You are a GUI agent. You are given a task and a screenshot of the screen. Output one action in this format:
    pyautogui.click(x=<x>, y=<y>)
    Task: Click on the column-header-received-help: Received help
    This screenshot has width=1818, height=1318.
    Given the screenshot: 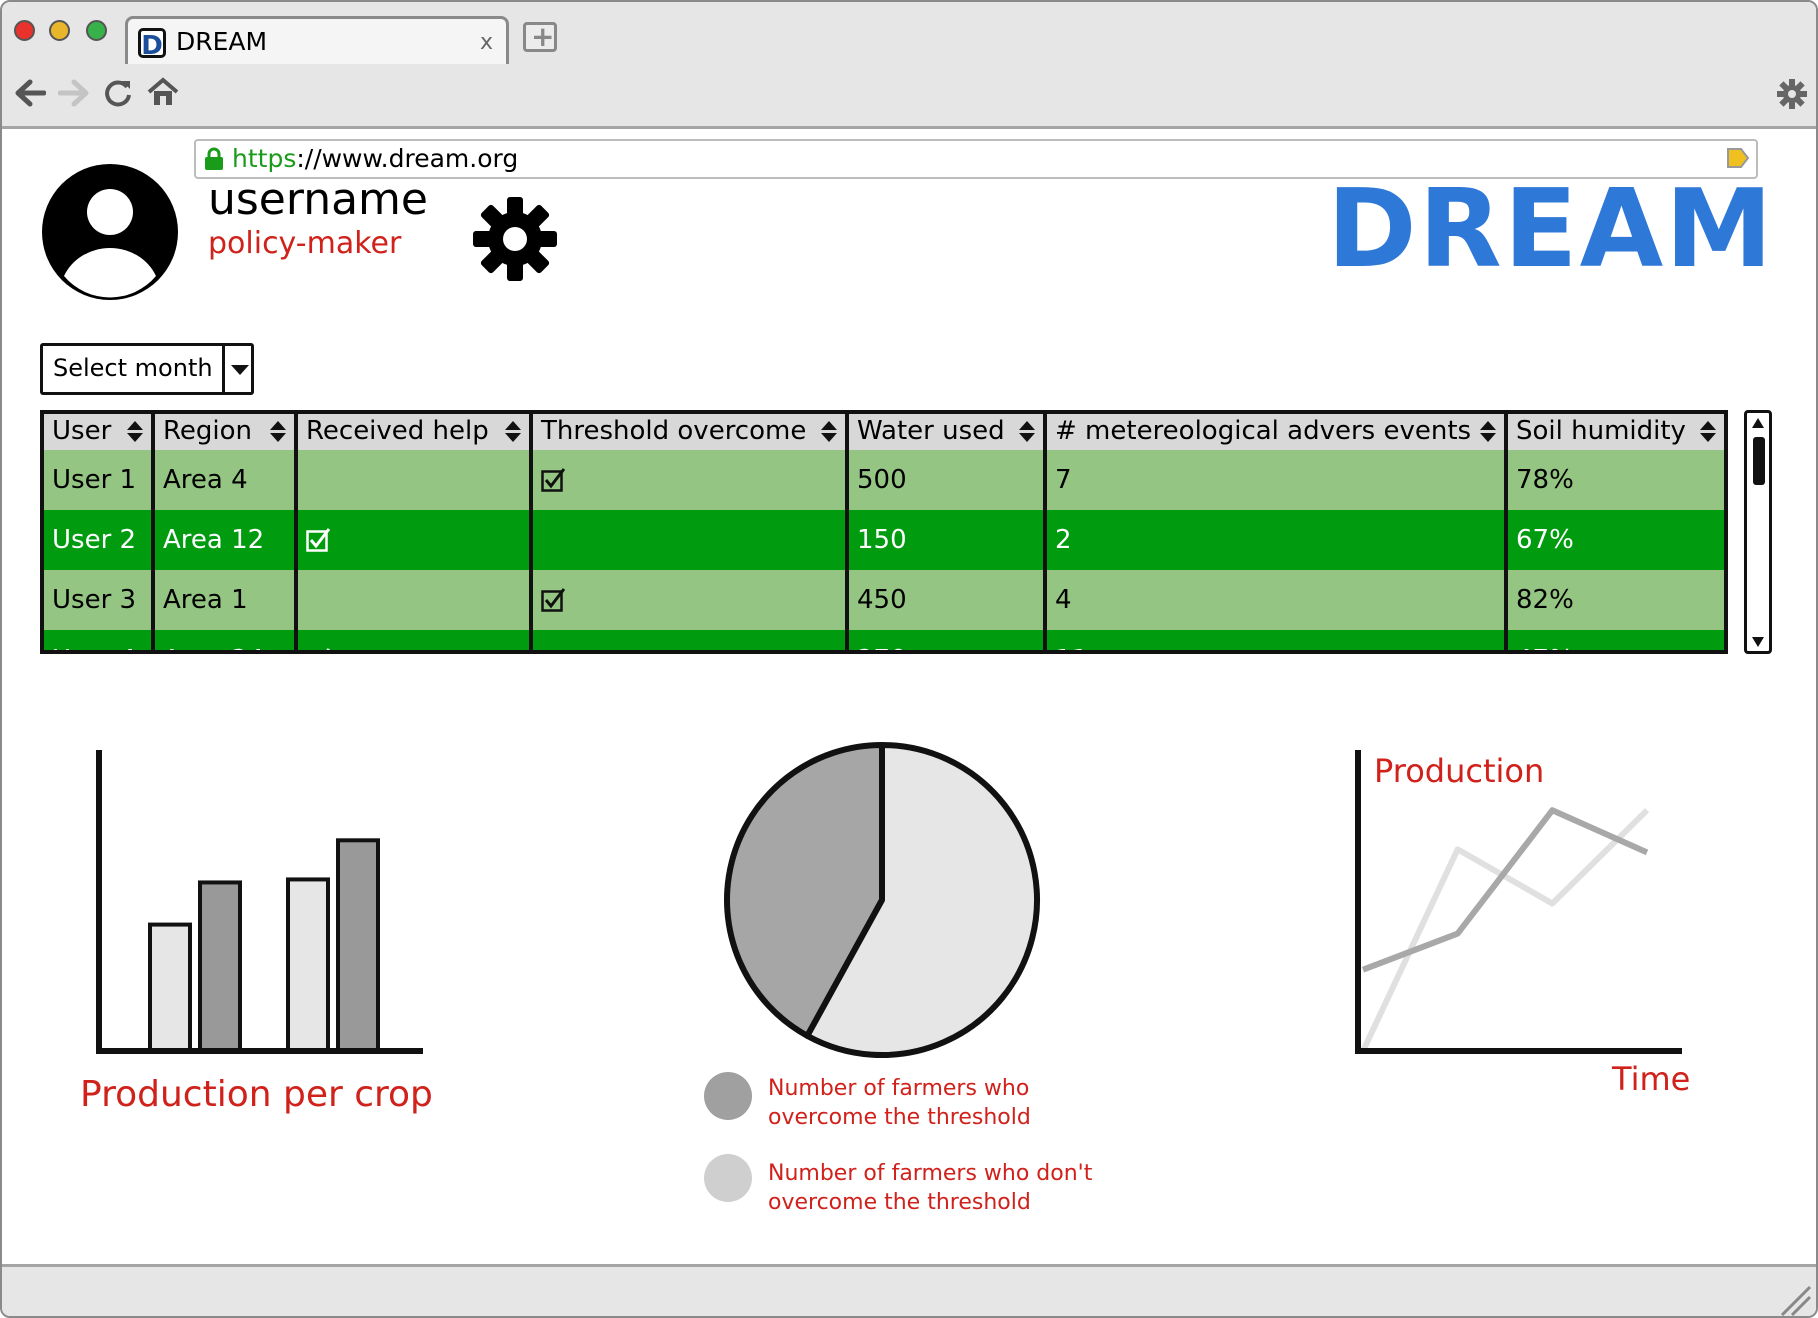 What is the action you would take?
    pyautogui.click(x=413, y=432)
    